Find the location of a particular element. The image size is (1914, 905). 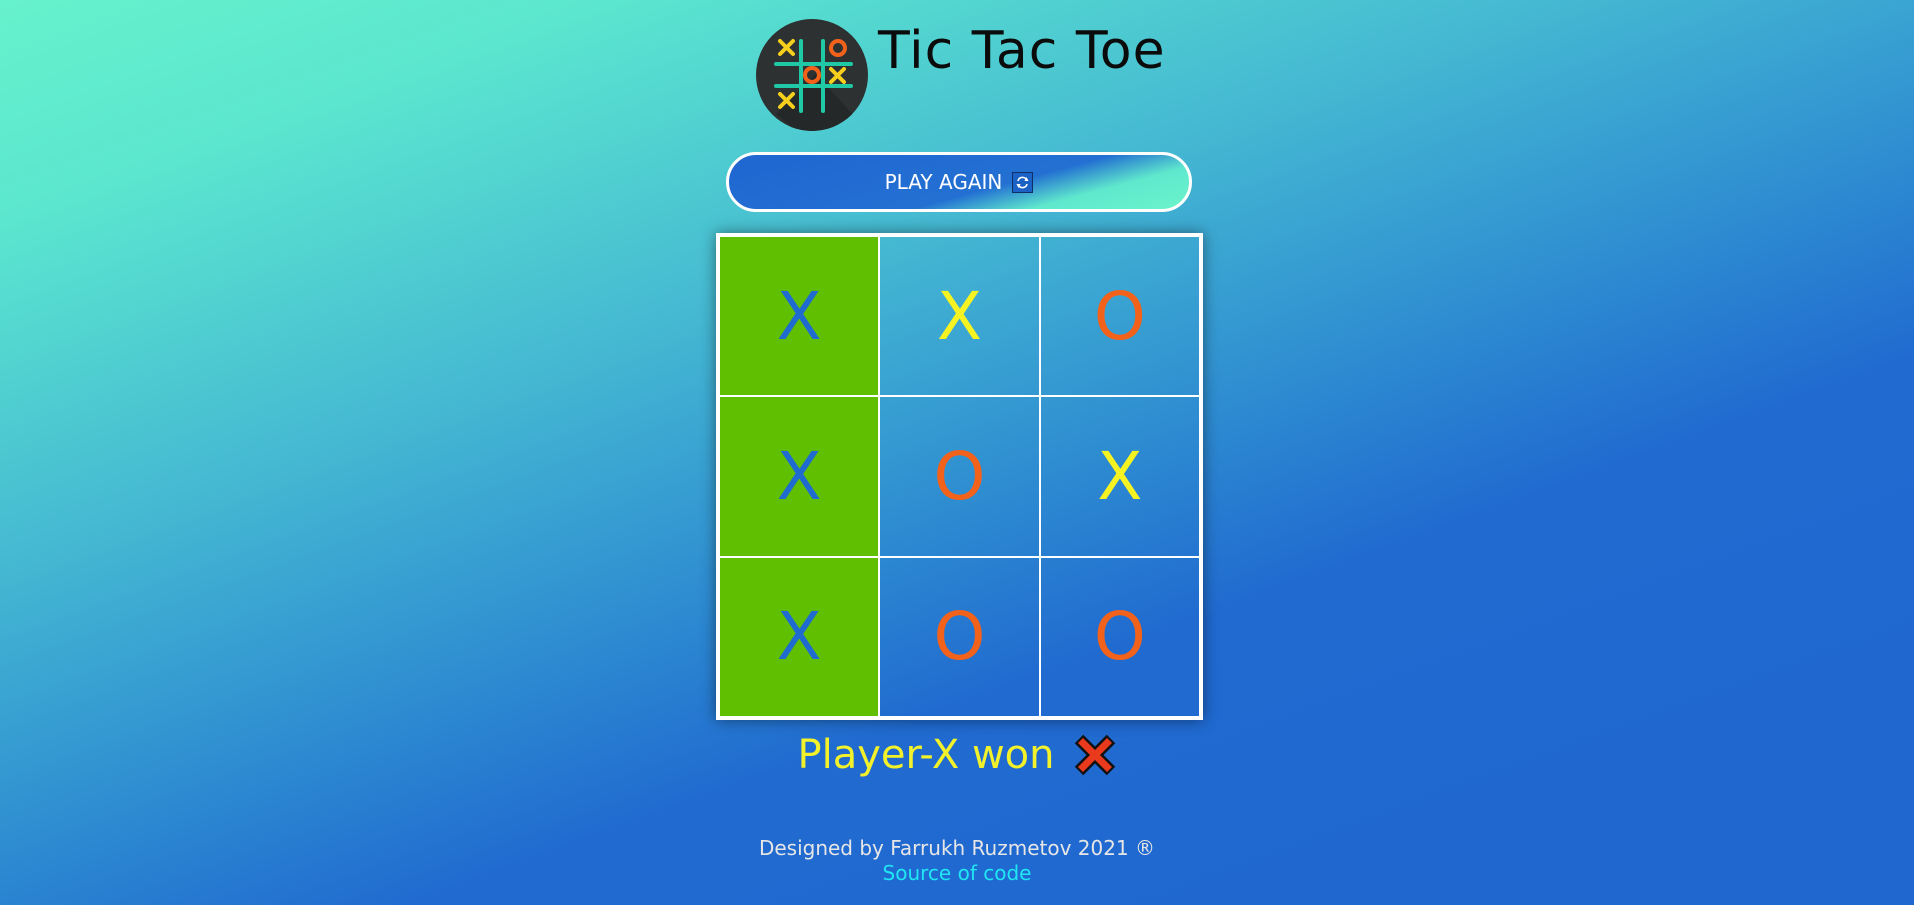

page-title: Tic Tac Toe is located at coordinates (1022, 50).